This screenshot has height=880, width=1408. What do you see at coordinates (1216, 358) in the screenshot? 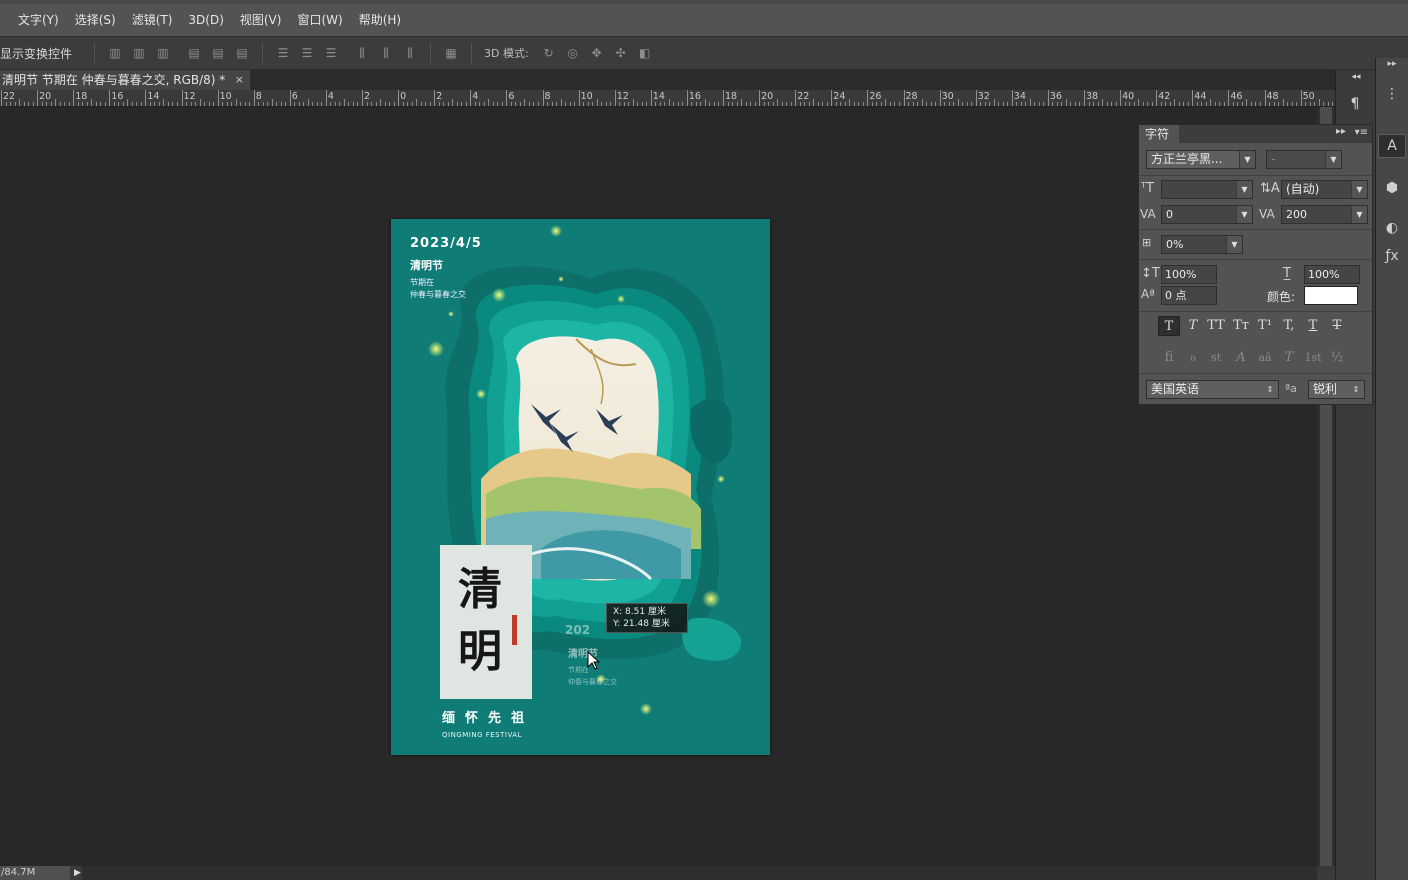
I see `discretionary-ligatures-button: st` at bounding box center [1216, 358].